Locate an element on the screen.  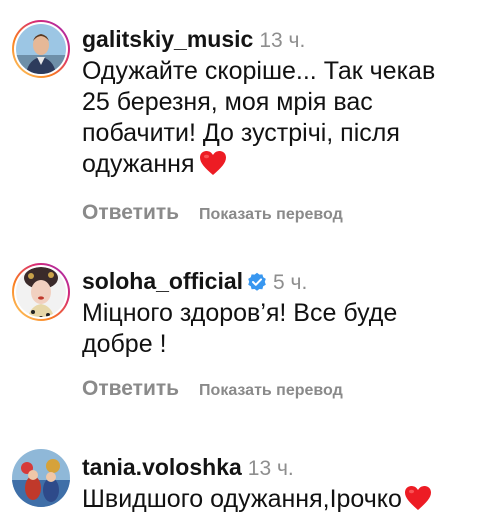
username-link: soloha_official is located at coordinates (162, 281).